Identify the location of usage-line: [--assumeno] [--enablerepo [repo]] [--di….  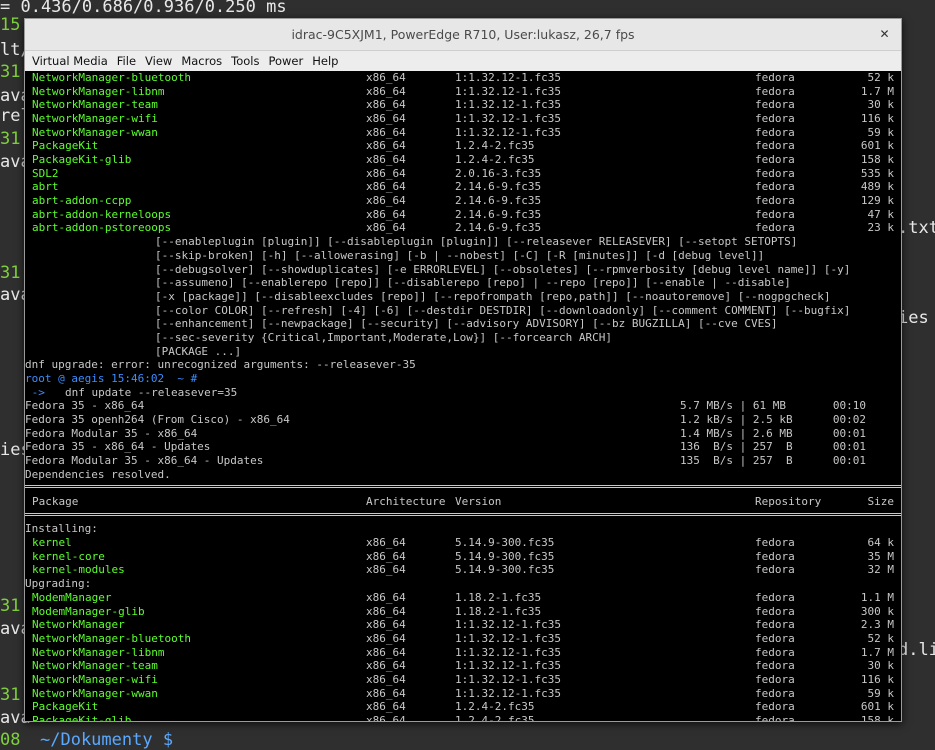
(463, 283).